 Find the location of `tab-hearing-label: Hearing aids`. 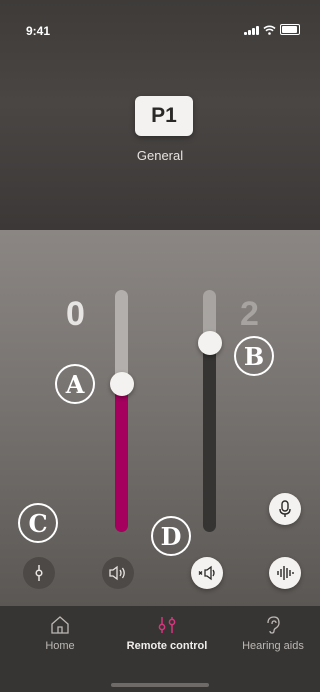

tab-hearing-label: Hearing aids is located at coordinates (273, 646).